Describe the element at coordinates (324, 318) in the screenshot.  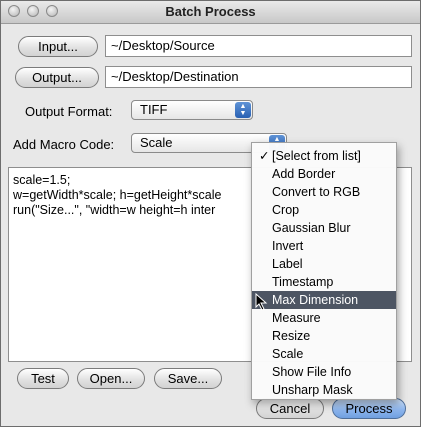
I see `menu-item-measure: Measure` at that location.